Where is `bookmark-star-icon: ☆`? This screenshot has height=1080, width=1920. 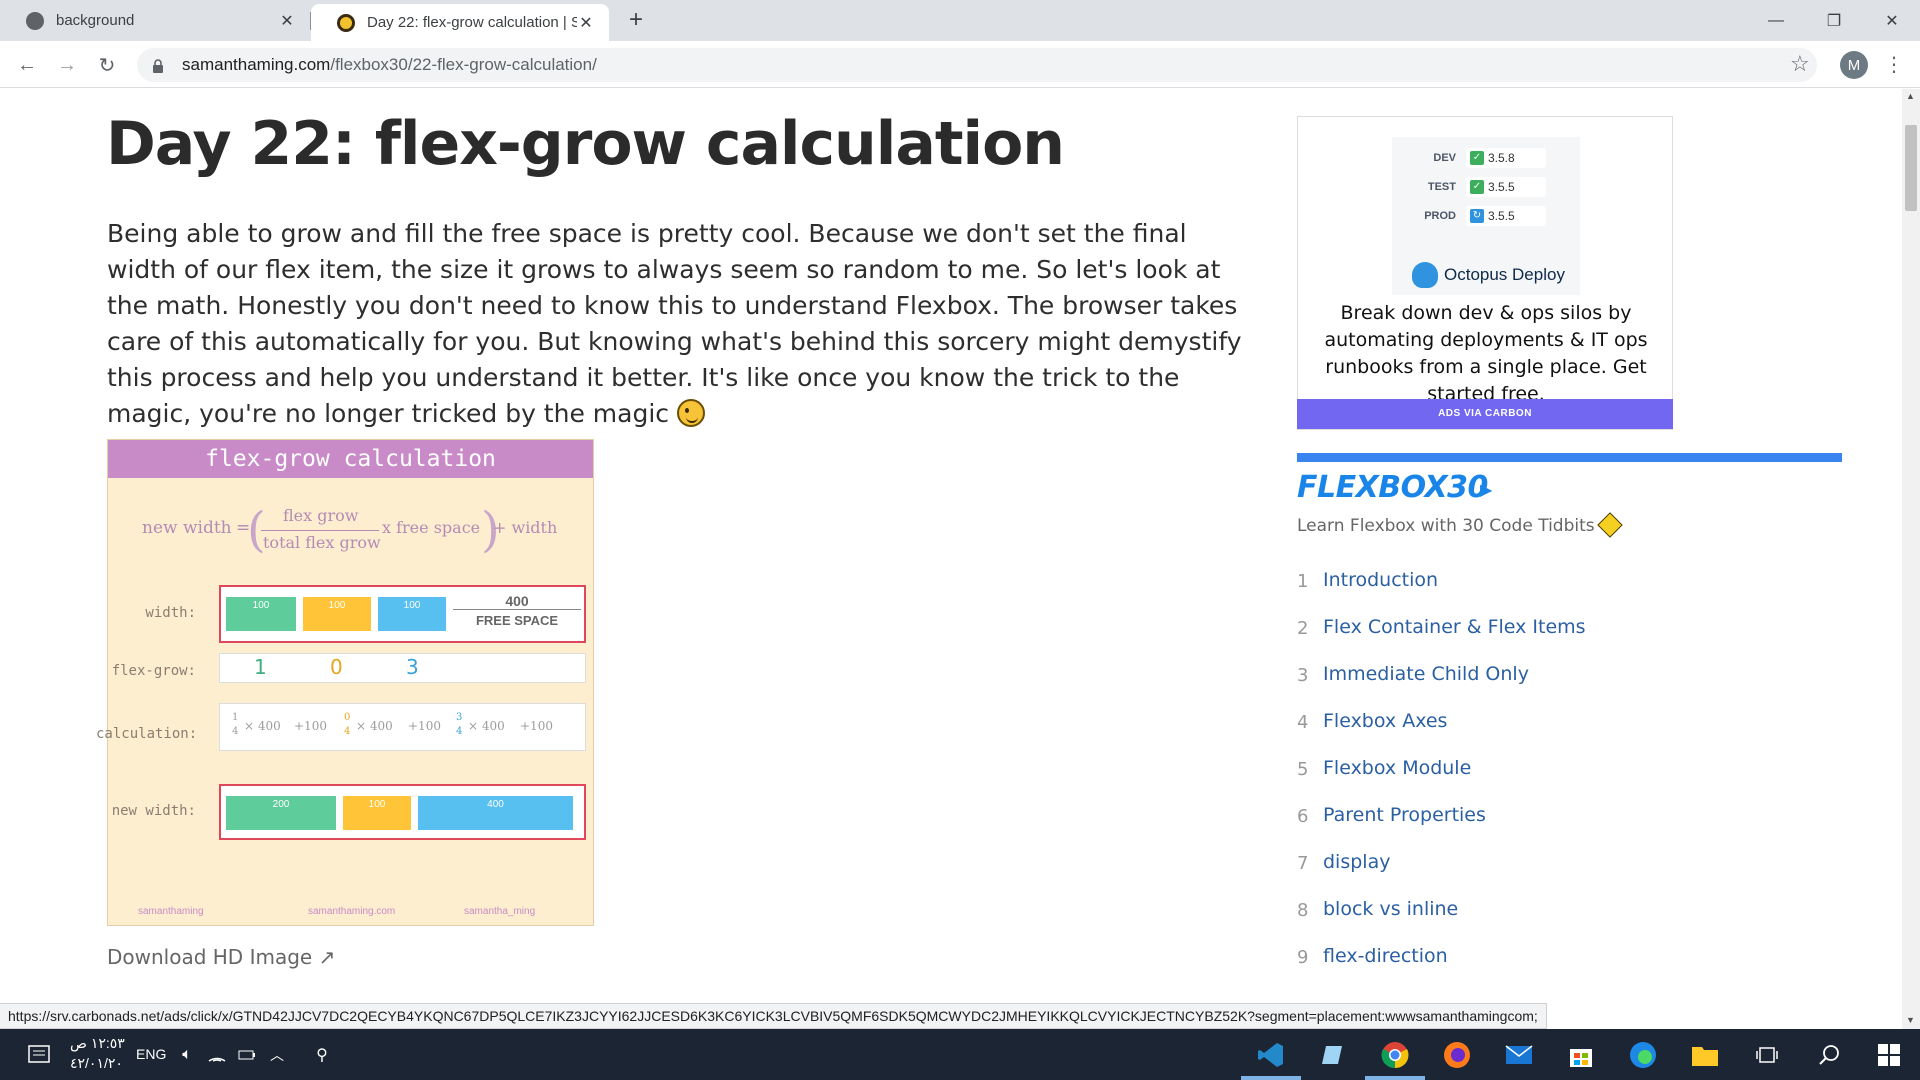
bookmark-star-icon: ☆ is located at coordinates (1800, 64).